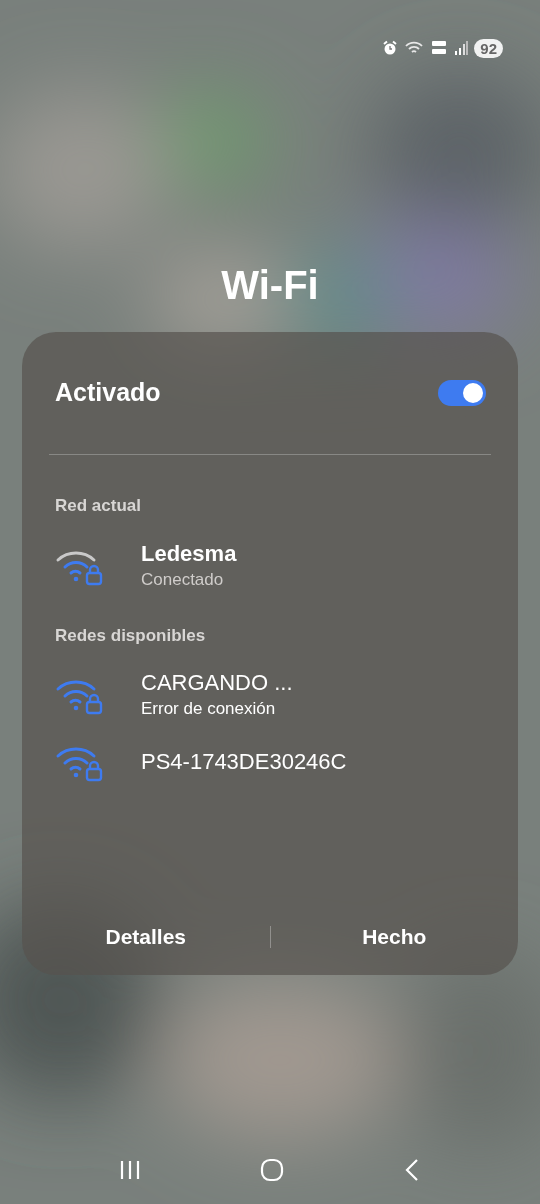 This screenshot has width=540, height=1204. Describe the element at coordinates (270, 565) in the screenshot. I see `network-item: Ledesma Conectado` at that location.